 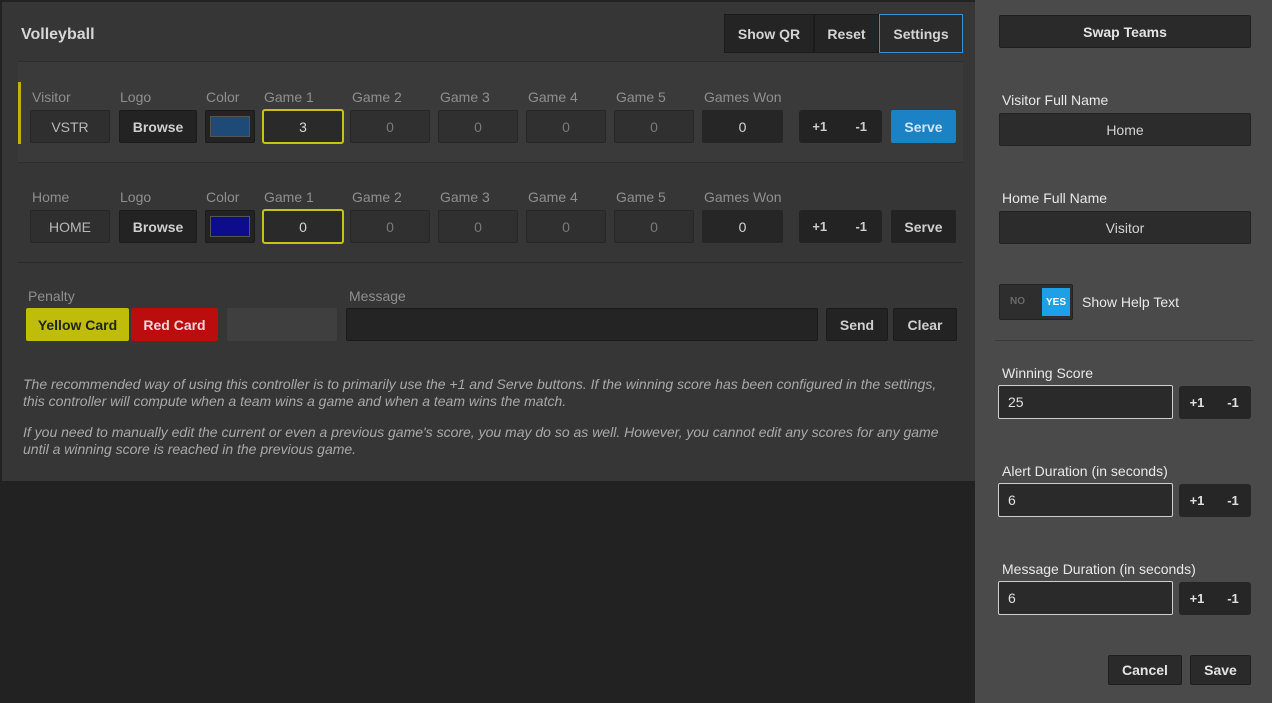 I want to click on visitor-score-stepper: +1 -1, so click(x=840, y=126).